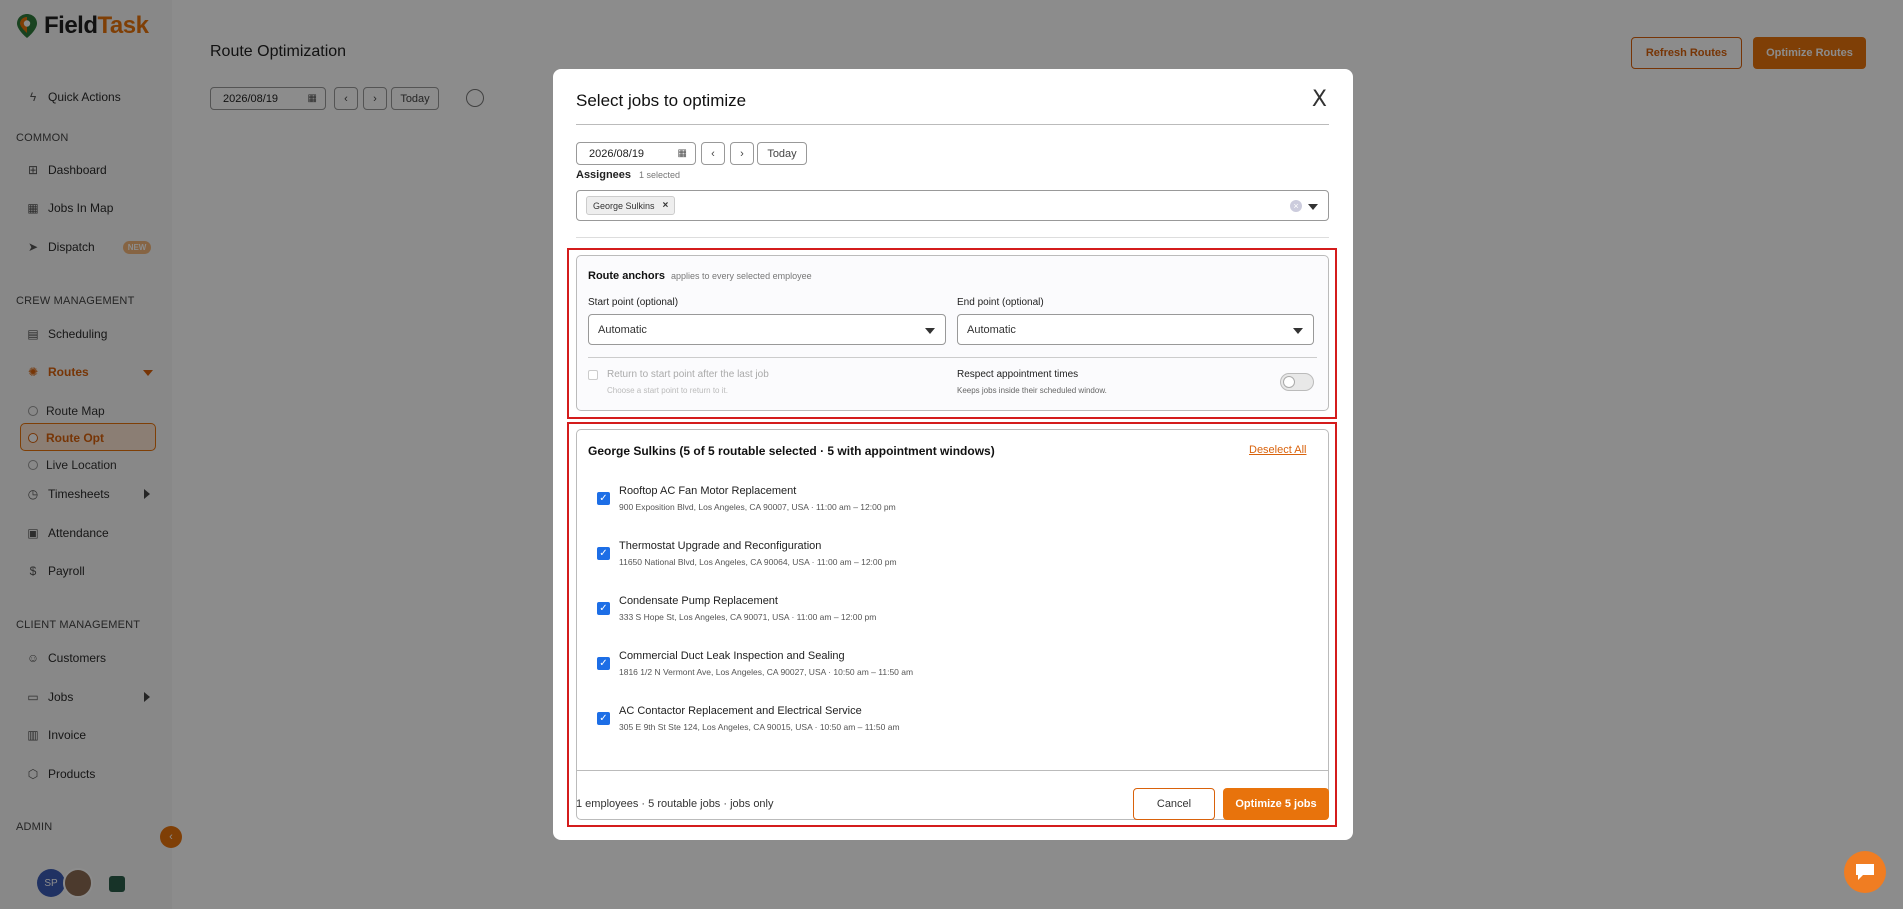 This screenshot has height=909, width=1903. I want to click on modal-title: Select jobs to optimize, so click(661, 100).